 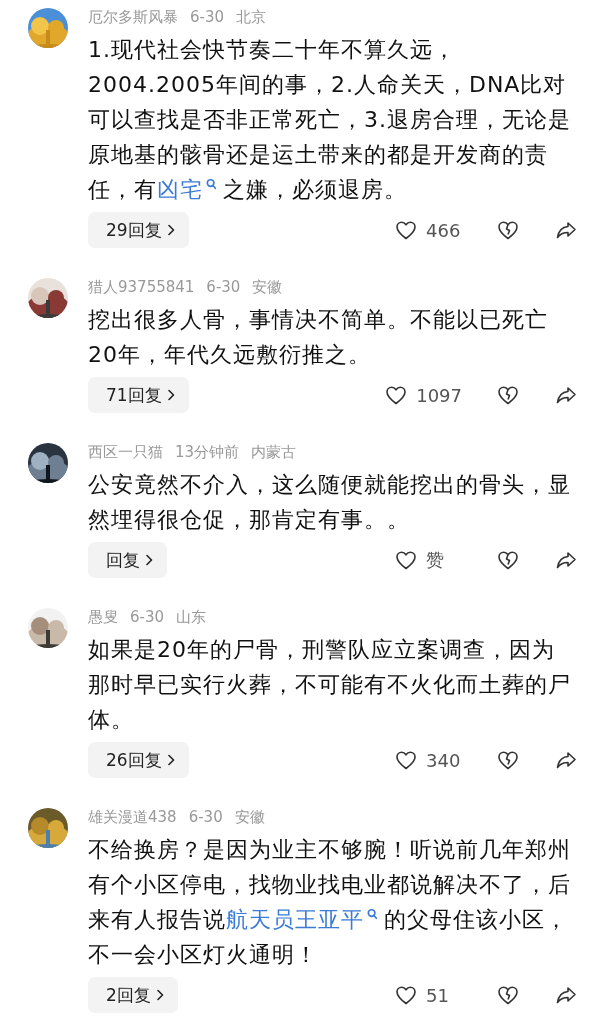 What do you see at coordinates (330, 902) in the screenshot?
I see `comment-text: 不给换房？是因为业主不够腕！听说前几年郑州有个小区停电，找物业找电业都说解决不了，后来有人报告说航天员王亚平 的父母住该小区，不一会小区灯火通明！` at bounding box center [330, 902].